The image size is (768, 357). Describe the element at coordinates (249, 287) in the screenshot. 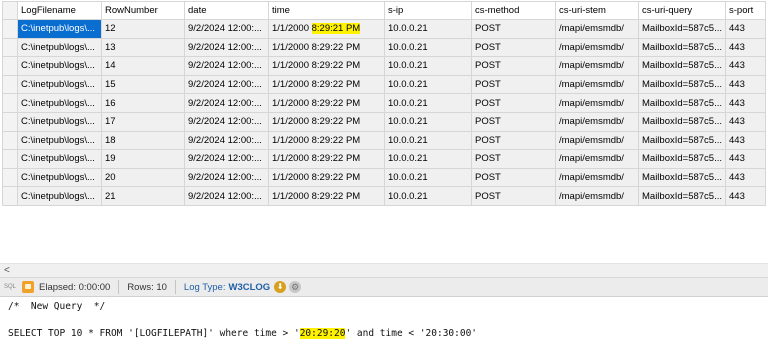

I see `log-type-value: W3CLOG` at that location.